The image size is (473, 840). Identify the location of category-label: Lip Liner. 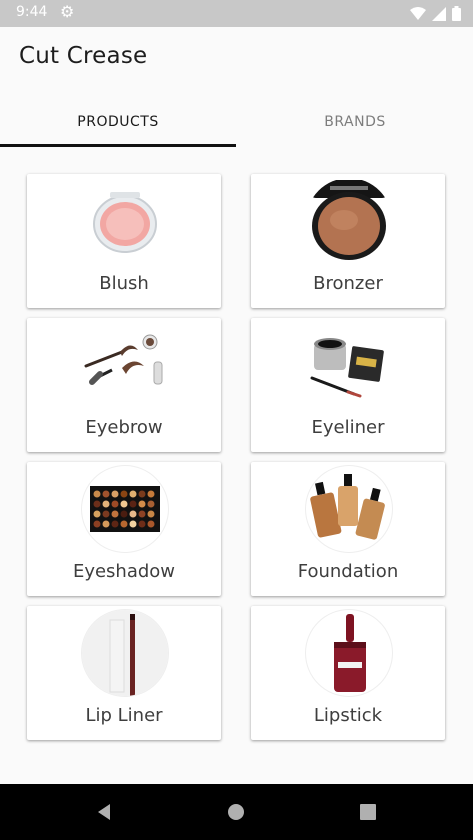
(124, 715).